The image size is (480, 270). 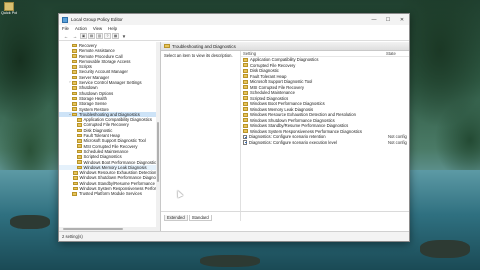 What do you see at coordinates (282, 109) in the screenshot?
I see `setting-name: Windows Memory Leak Diagnosis` at bounding box center [282, 109].